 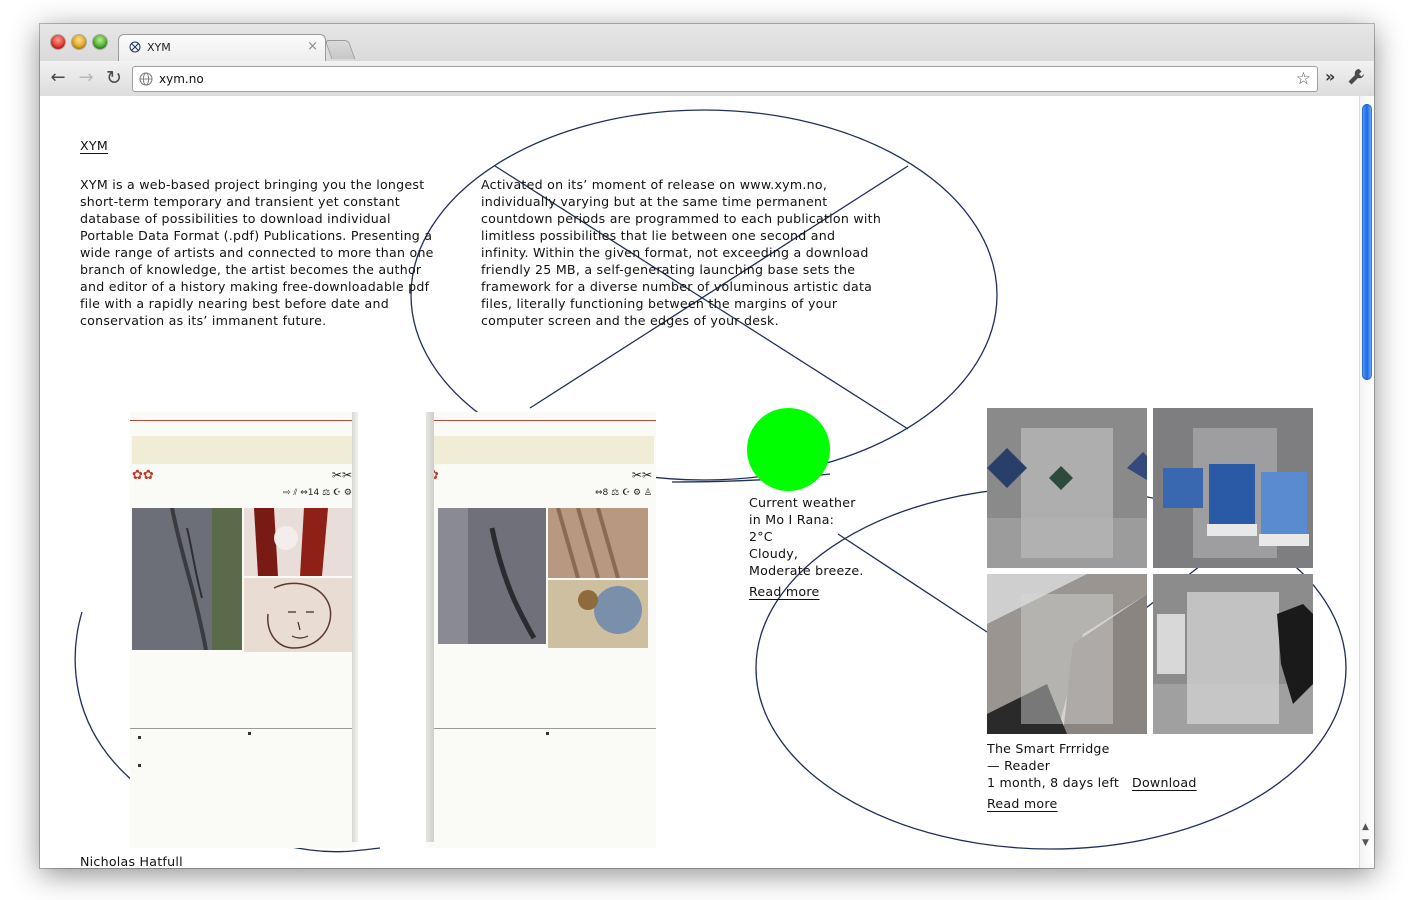 What do you see at coordinates (1164, 782) in the screenshot?
I see `download-link: Download` at bounding box center [1164, 782].